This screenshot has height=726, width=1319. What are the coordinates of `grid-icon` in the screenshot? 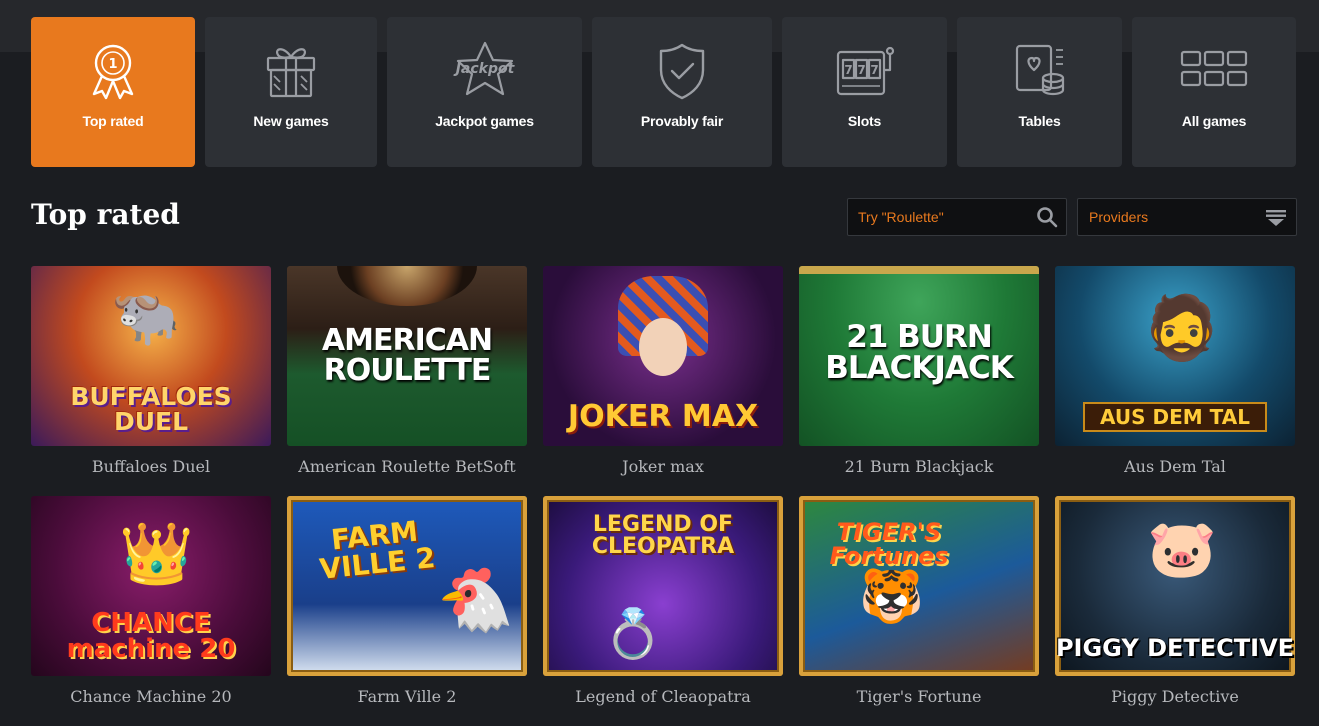 It's located at (1214, 71).